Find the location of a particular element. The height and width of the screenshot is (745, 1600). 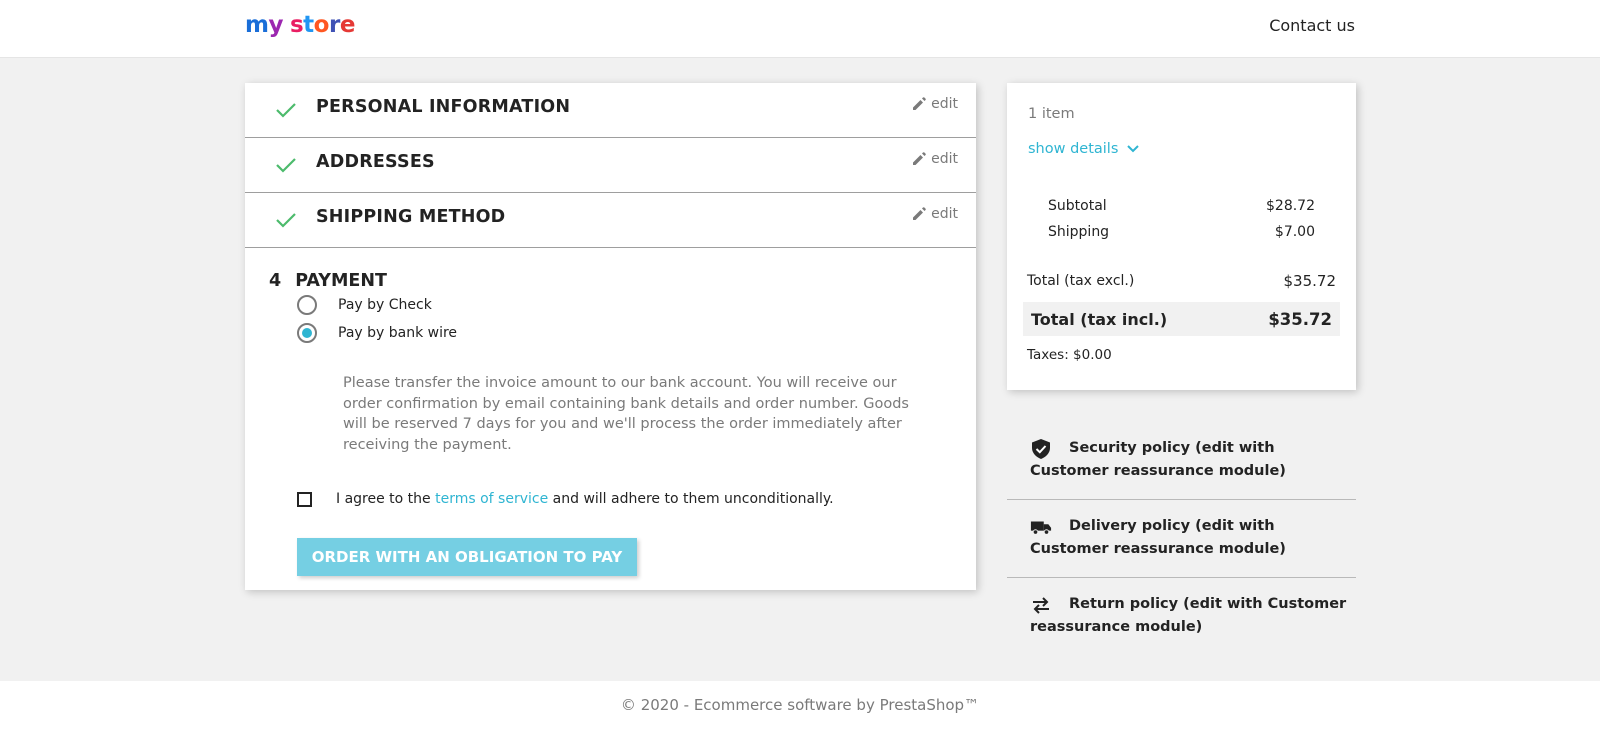

items-count: 1 item is located at coordinates (1051, 114).